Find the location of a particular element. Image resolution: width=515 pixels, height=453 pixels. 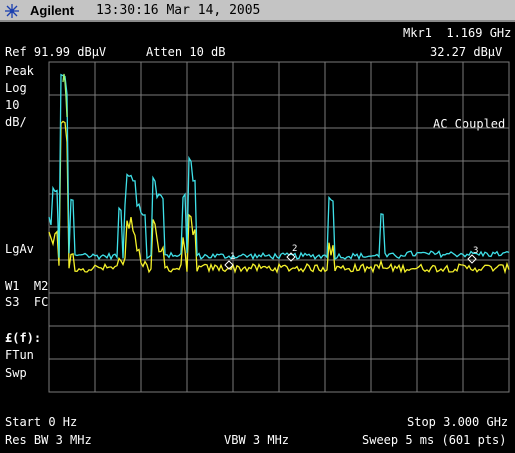

agilent-spark-icon is located at coordinates (12, 11).